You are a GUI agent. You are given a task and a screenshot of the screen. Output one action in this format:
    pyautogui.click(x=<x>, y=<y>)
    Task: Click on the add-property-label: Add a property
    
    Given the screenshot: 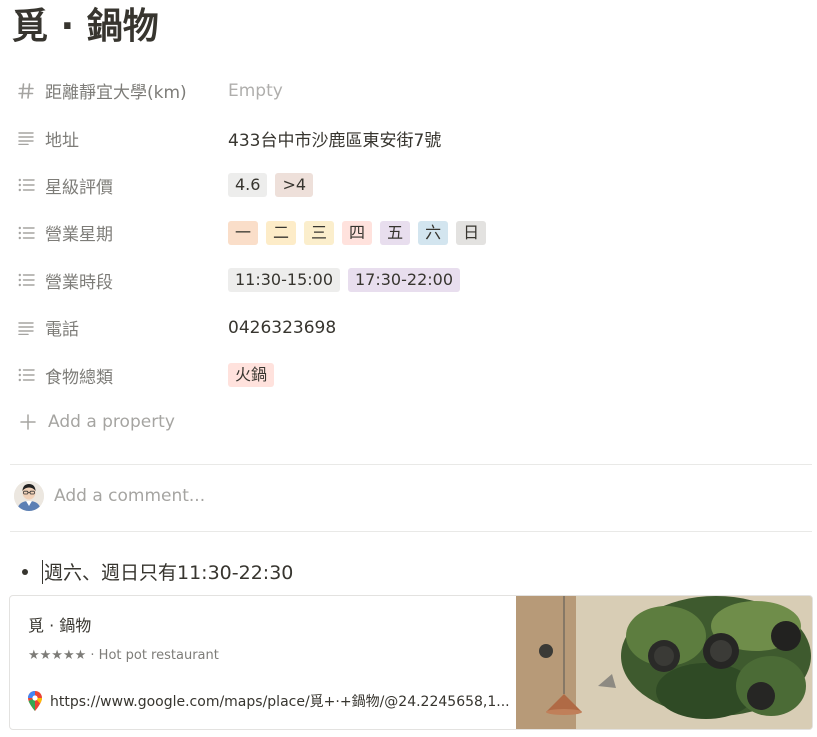 What is the action you would take?
    pyautogui.click(x=111, y=422)
    